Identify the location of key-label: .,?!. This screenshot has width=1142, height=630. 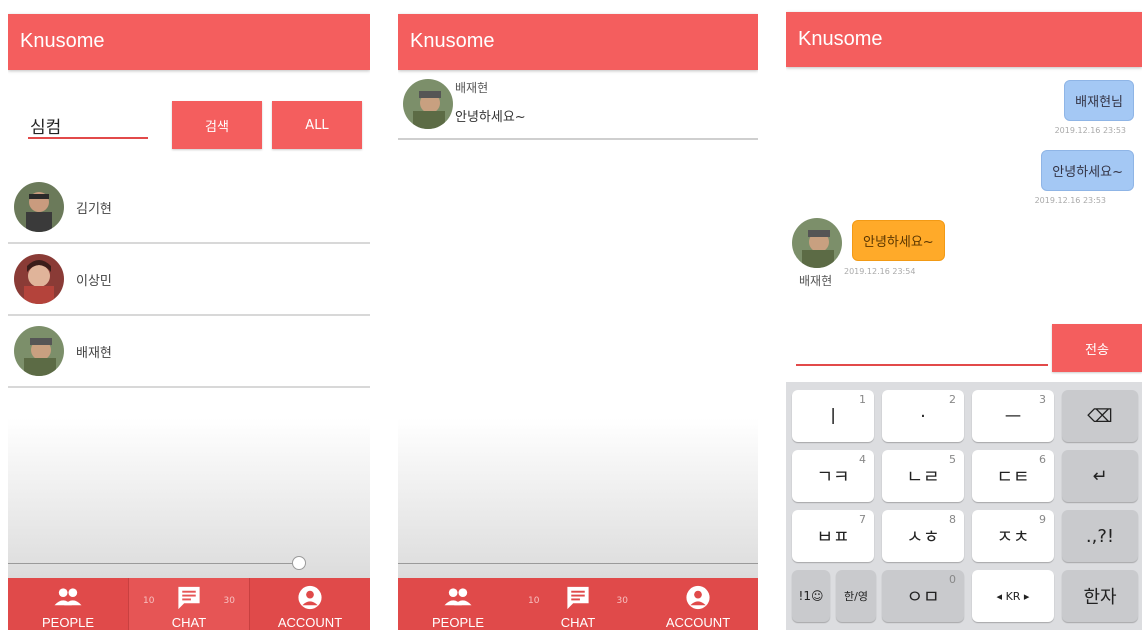
(1100, 536).